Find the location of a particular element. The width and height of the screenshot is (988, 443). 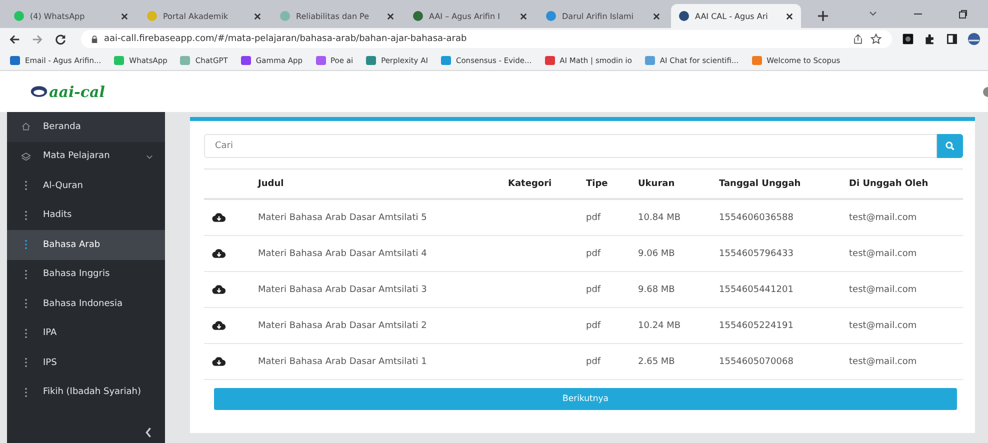

browser-tab: (4) WhatsApp is located at coordinates (71, 16).